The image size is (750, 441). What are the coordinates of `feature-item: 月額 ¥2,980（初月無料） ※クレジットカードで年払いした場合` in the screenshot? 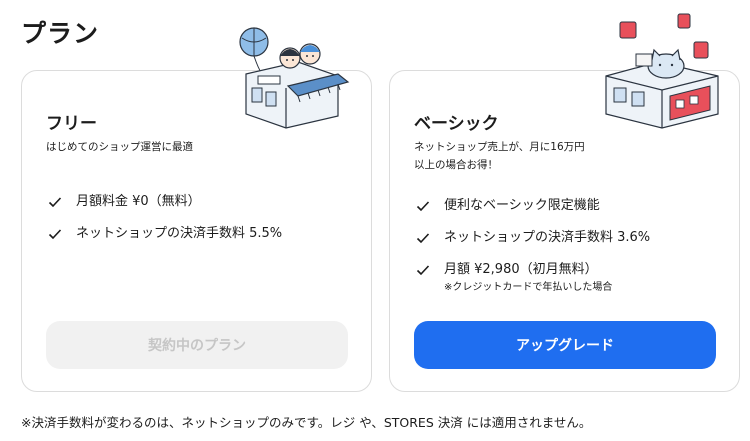 It's located at (532, 279).